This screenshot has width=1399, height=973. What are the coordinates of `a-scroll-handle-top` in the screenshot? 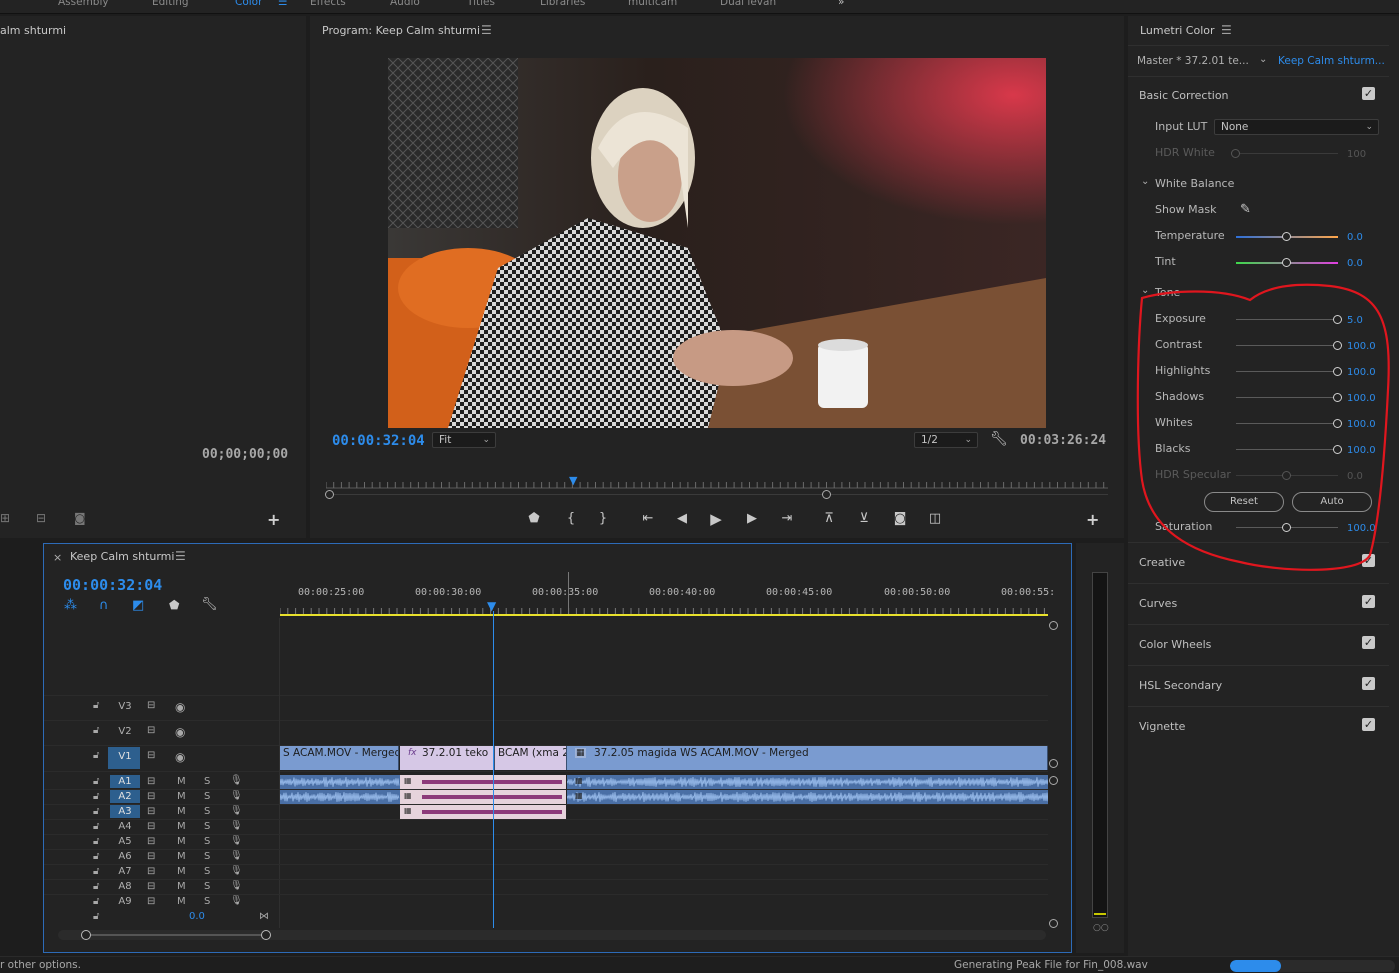 It's located at (1053, 780).